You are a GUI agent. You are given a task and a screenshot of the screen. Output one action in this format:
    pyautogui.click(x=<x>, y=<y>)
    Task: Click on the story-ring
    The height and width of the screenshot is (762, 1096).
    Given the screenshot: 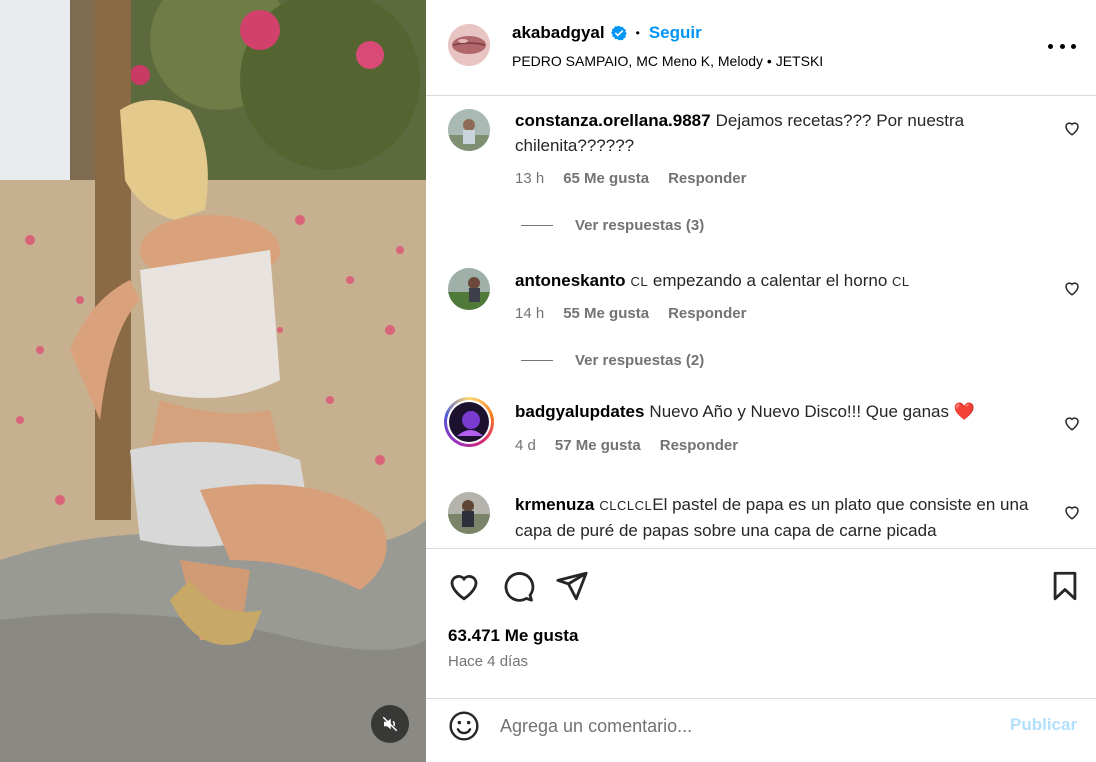 What is the action you would take?
    pyautogui.click(x=469, y=422)
    